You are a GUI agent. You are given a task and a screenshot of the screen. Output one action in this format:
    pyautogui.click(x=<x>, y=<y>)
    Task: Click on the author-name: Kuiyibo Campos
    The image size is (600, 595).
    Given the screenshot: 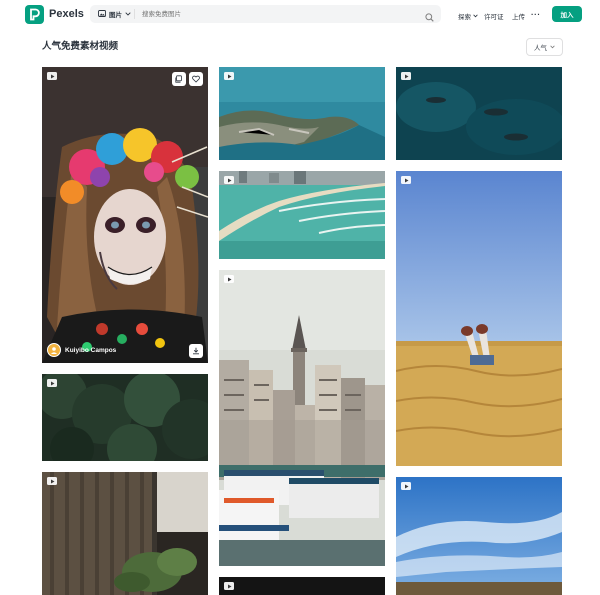 What is the action you would take?
    pyautogui.click(x=91, y=350)
    